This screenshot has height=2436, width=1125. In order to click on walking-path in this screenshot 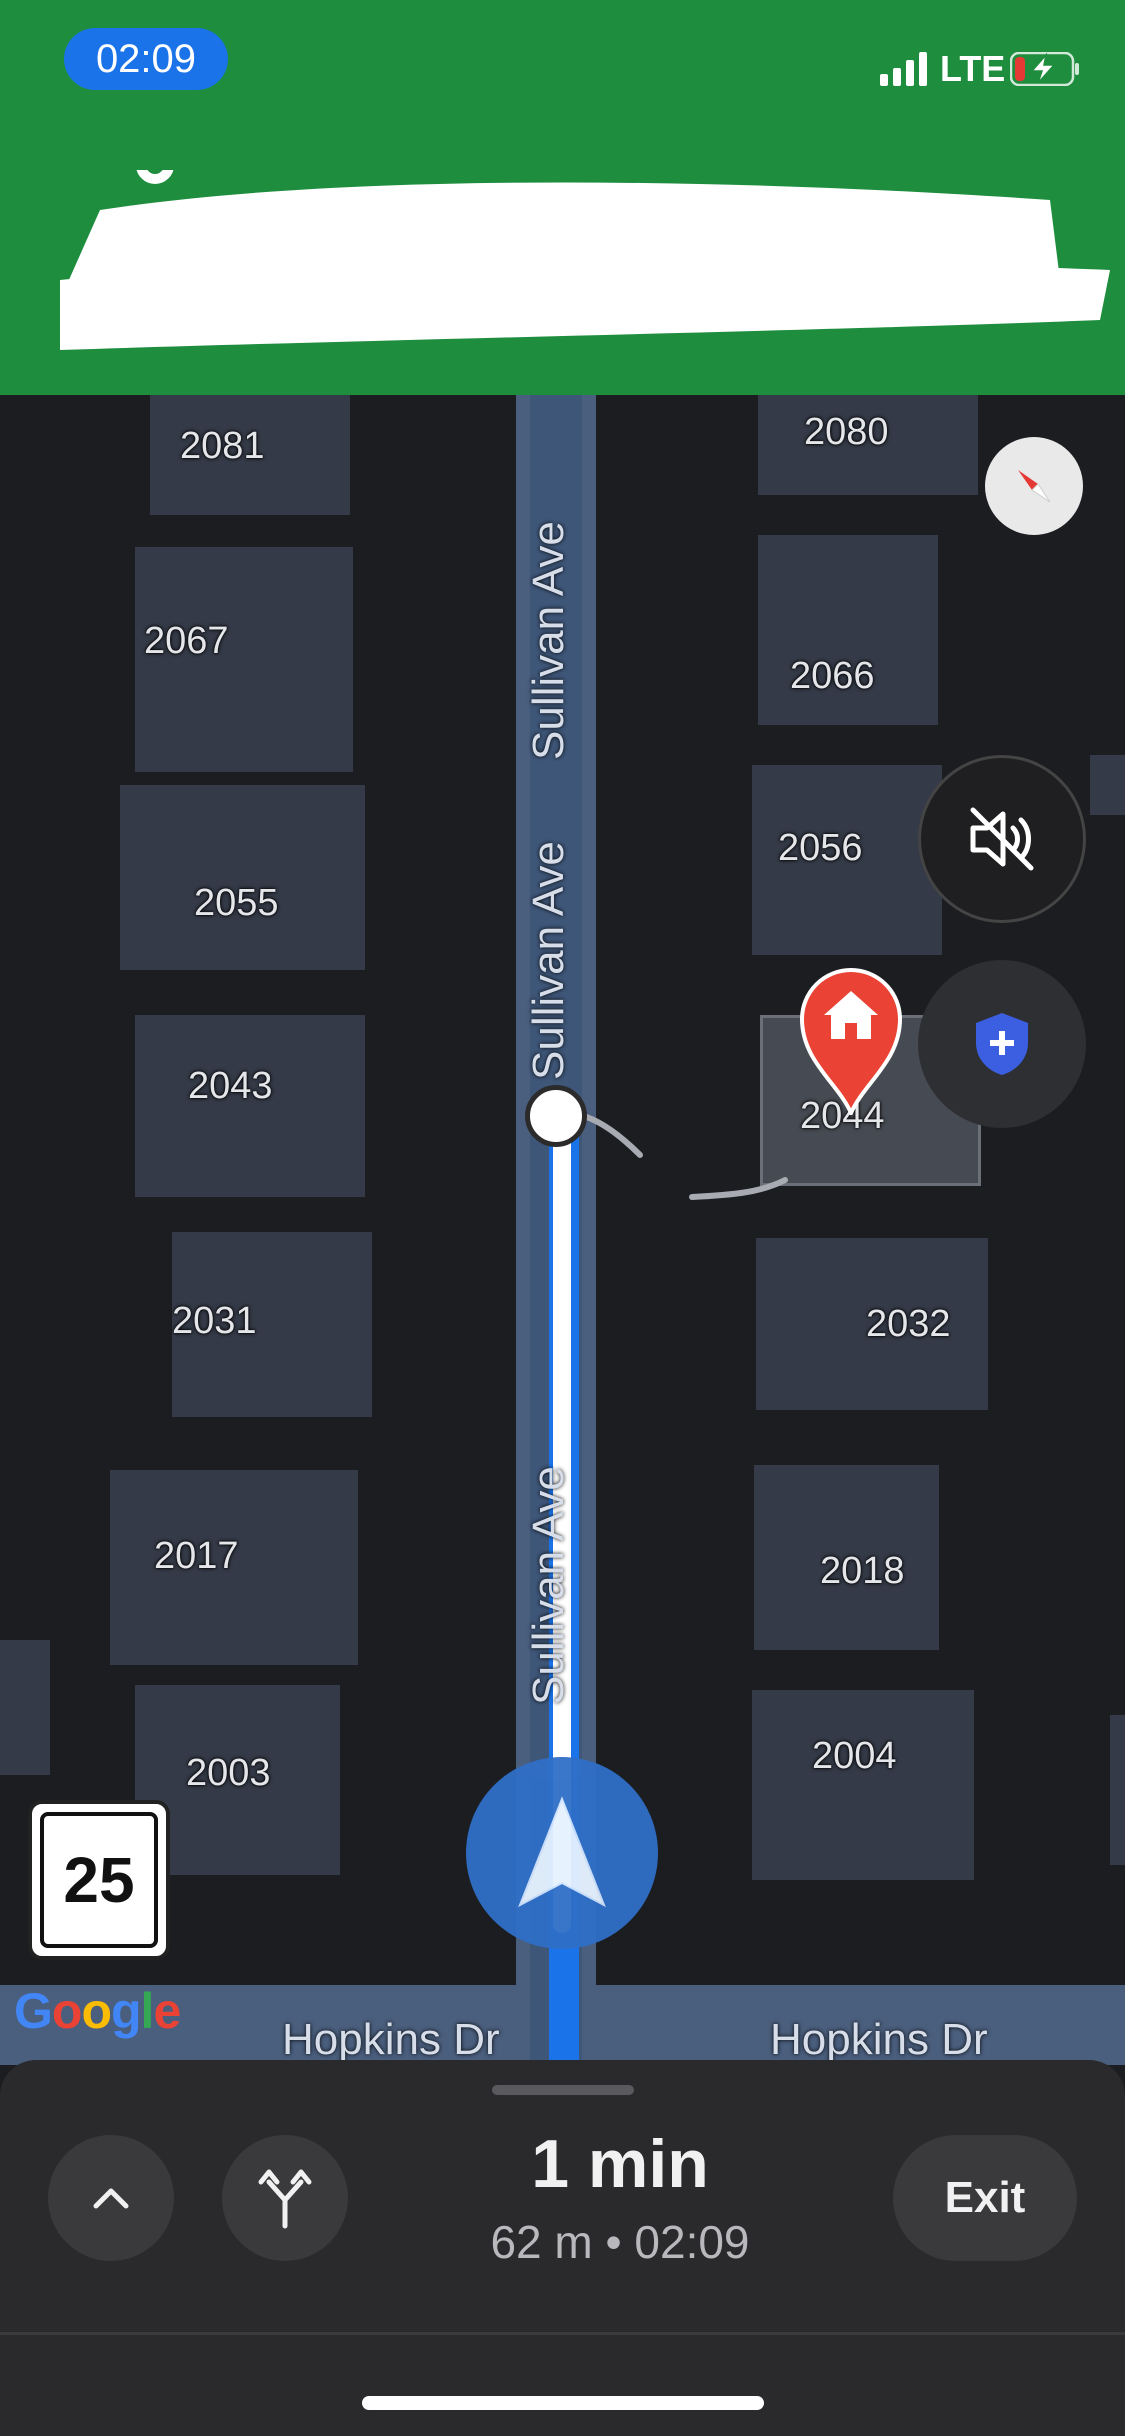, I will do `click(682, 1156)`.